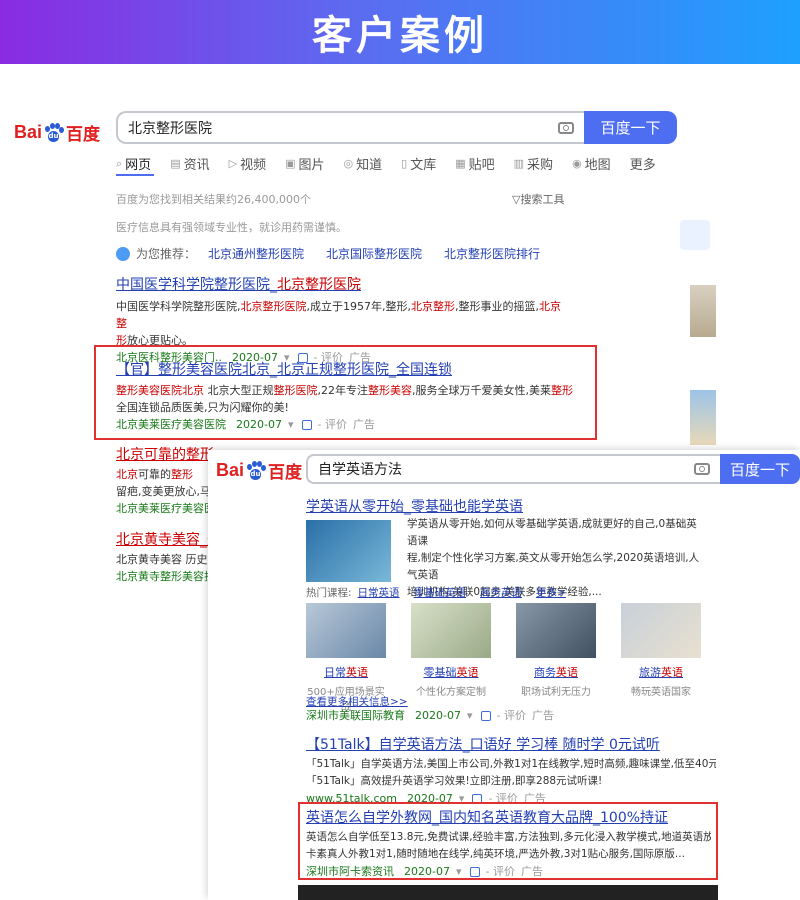  I want to click on recommend-link: 北京整形医院排行, so click(492, 253).